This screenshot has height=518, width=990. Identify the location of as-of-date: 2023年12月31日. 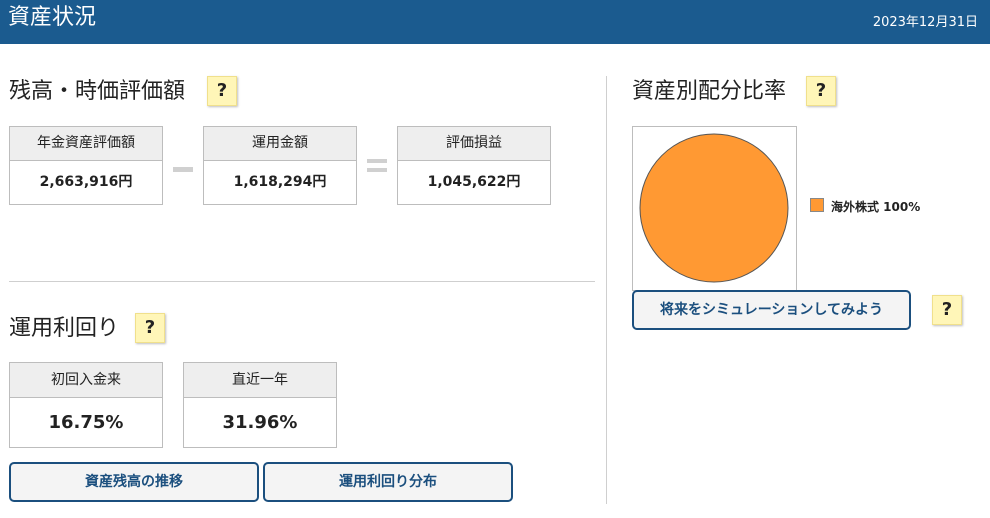
(925, 22).